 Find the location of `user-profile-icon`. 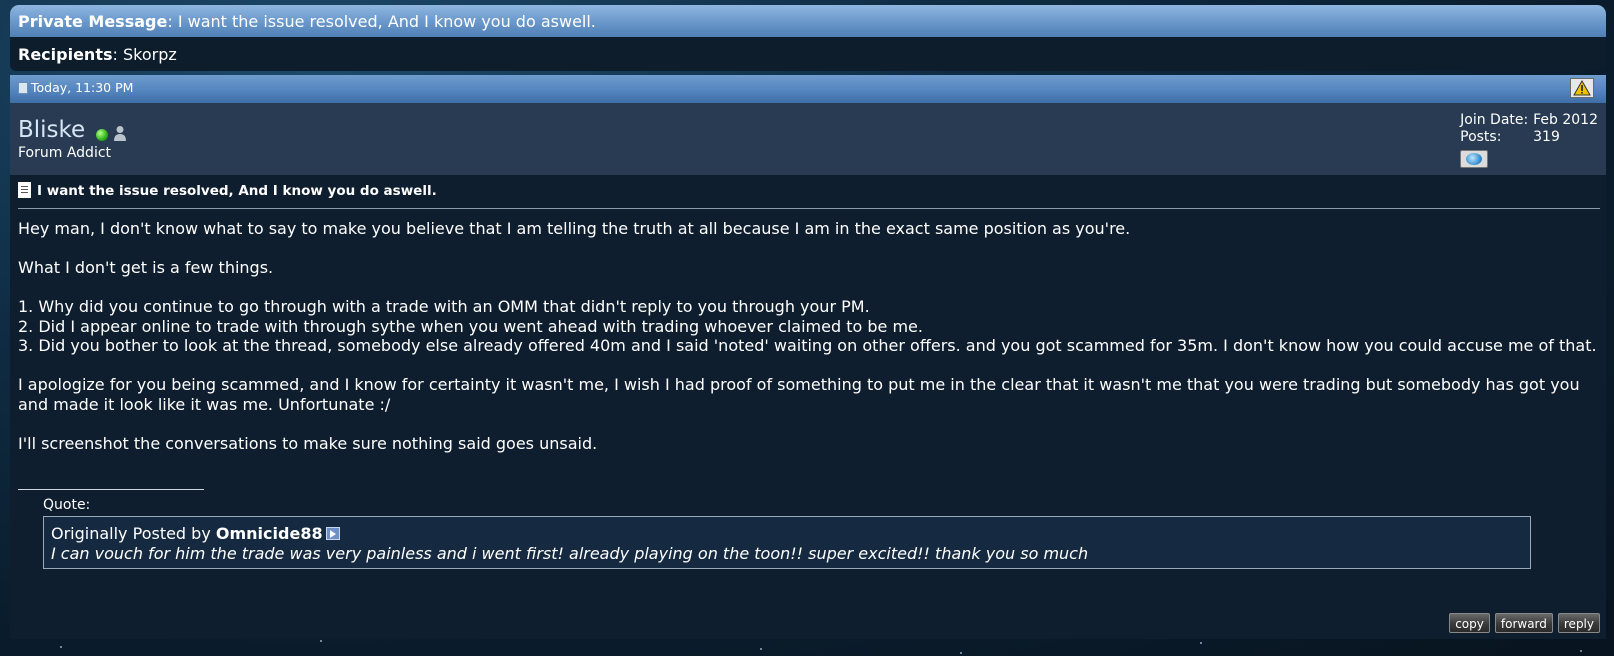

user-profile-icon is located at coordinates (120, 133).